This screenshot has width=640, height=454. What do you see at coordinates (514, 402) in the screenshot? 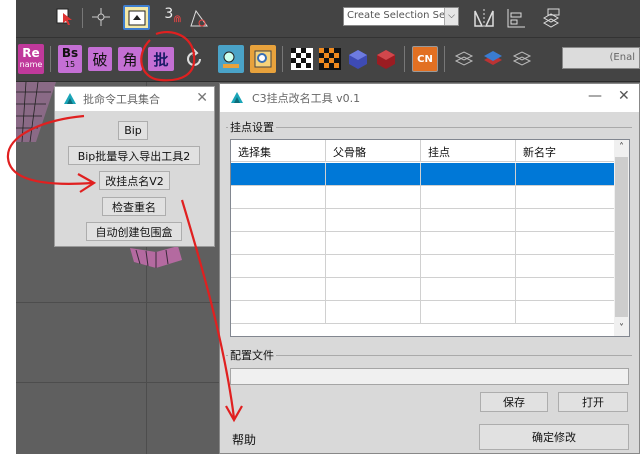
I see `save-button: 保存` at bounding box center [514, 402].